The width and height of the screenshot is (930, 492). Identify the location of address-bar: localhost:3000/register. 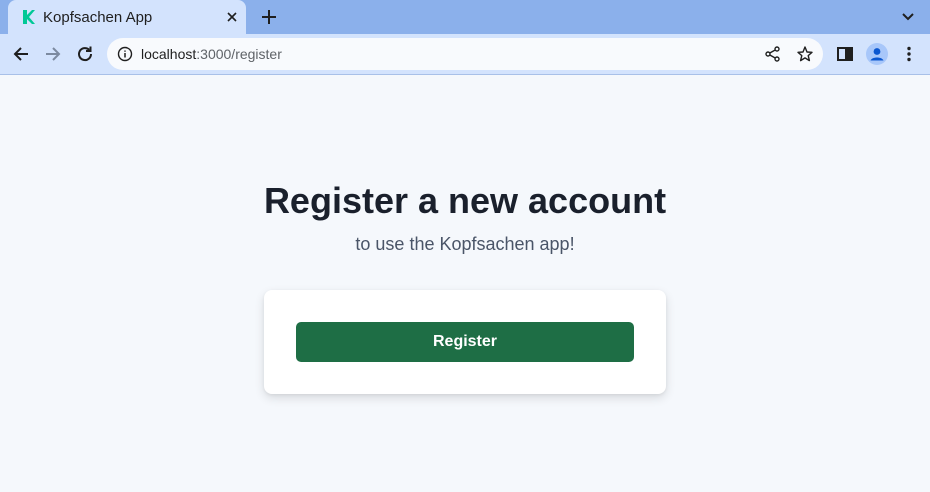
(465, 54).